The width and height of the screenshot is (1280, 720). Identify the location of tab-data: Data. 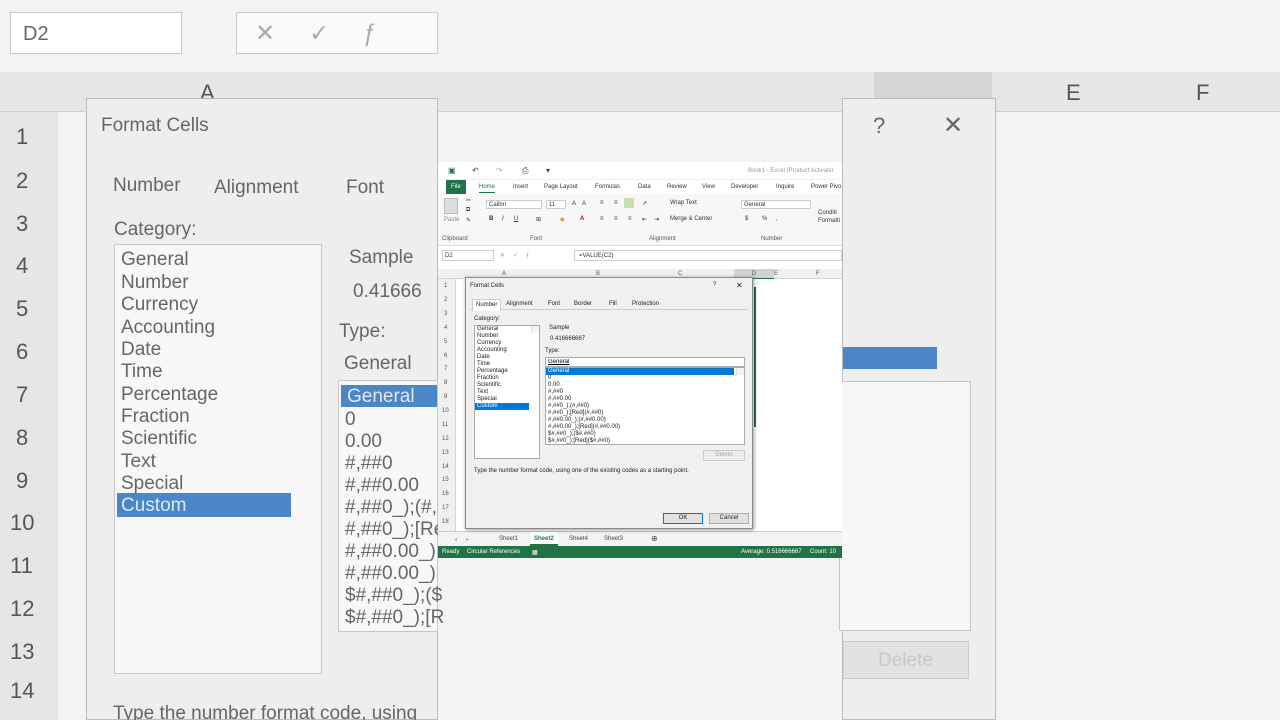
(644, 187).